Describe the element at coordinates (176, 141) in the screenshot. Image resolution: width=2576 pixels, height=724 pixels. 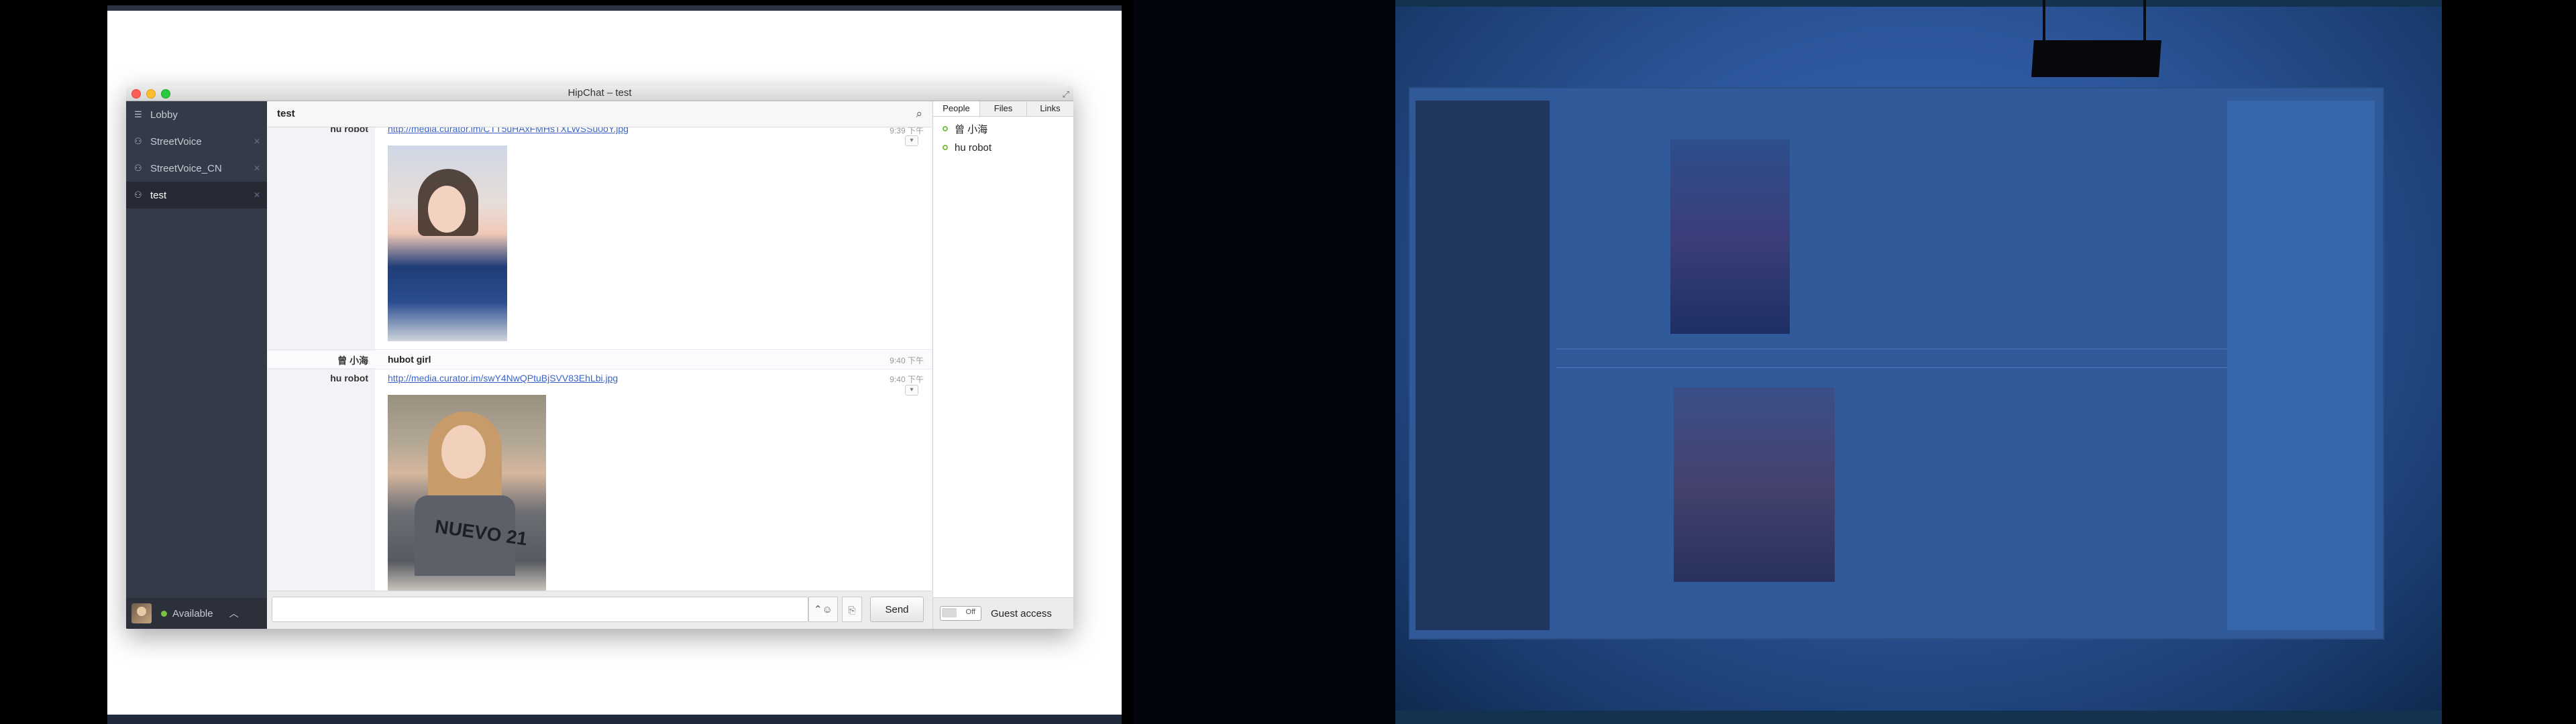
I see `sidebar-item-label: StreetVoice` at that location.